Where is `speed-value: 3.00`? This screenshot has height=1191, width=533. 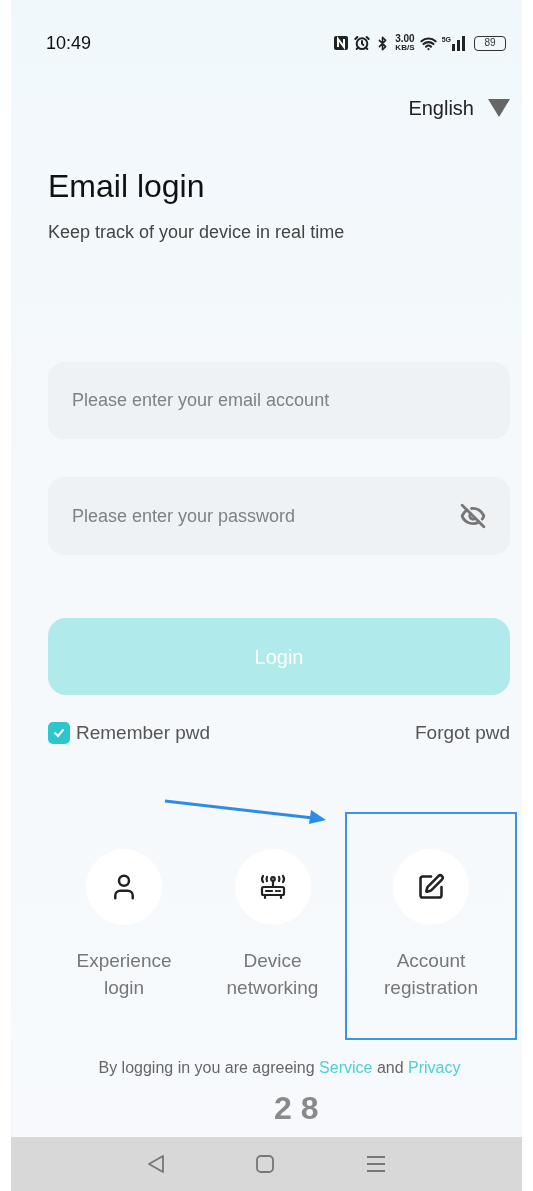
speed-value: 3.00 is located at coordinates (405, 39).